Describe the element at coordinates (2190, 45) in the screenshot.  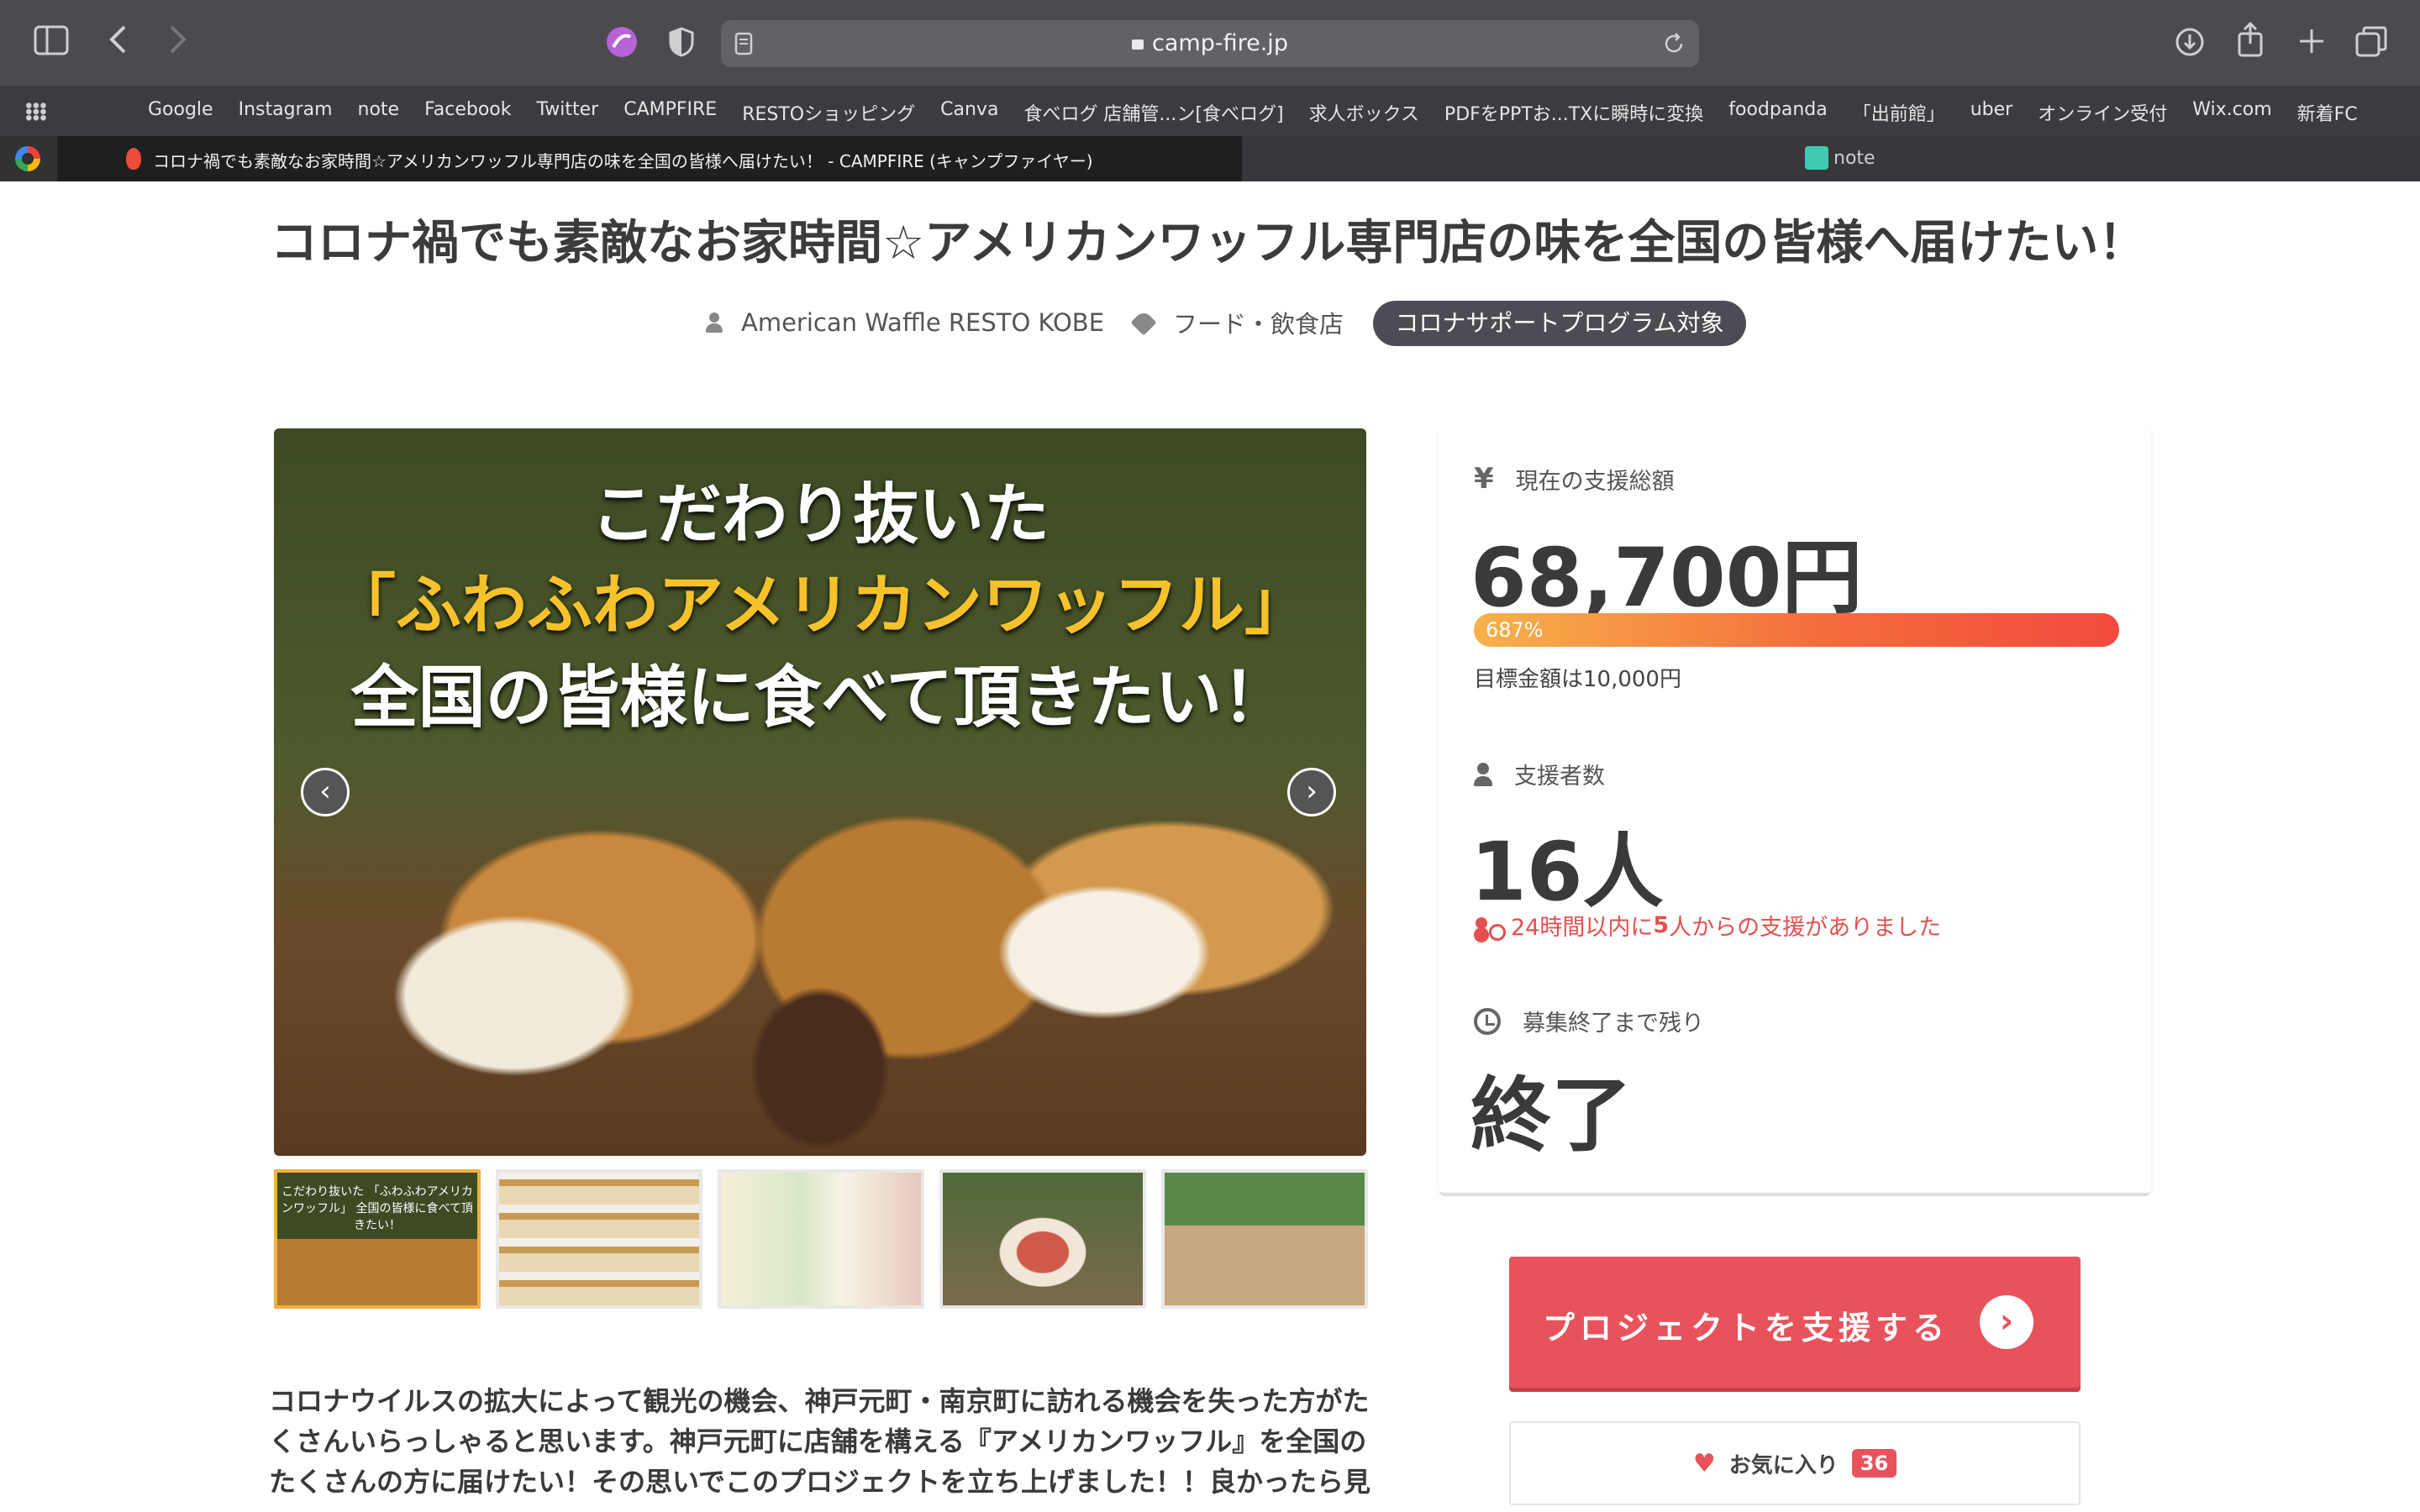
I see `download-icon` at that location.